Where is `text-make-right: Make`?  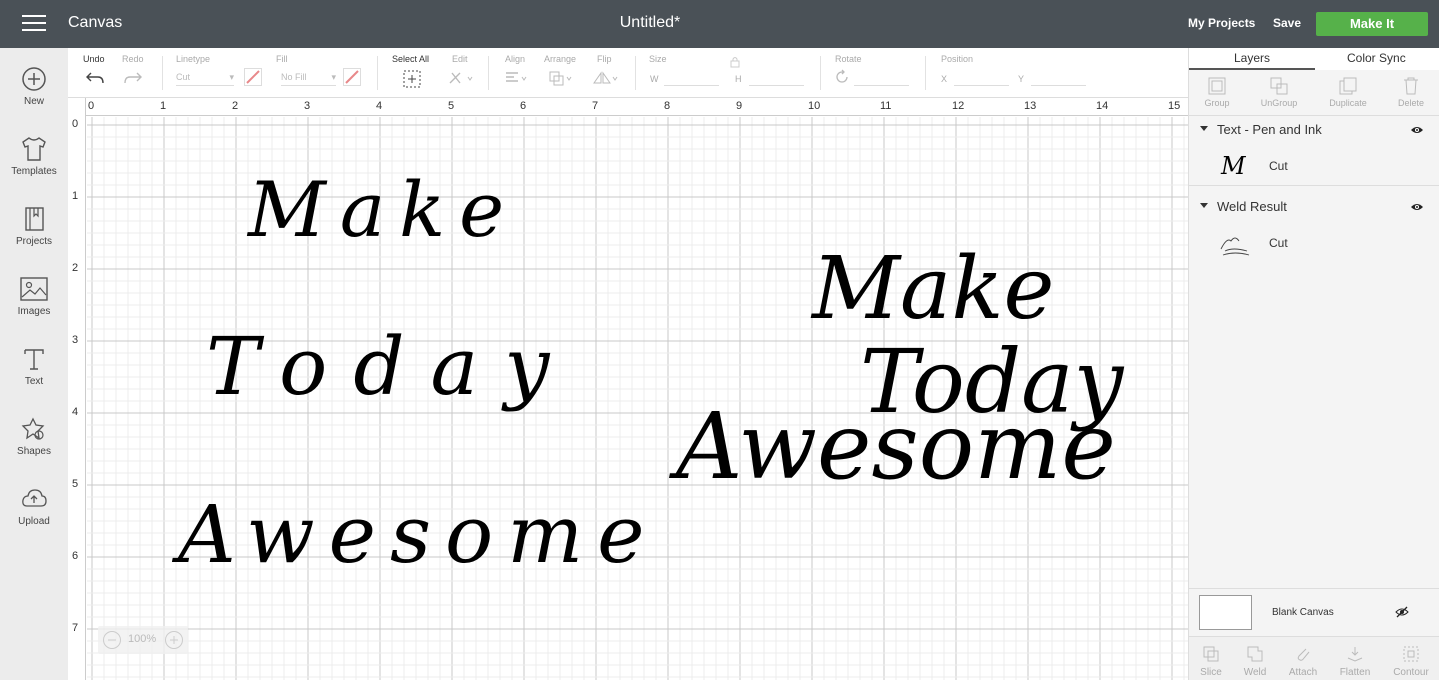 text-make-right: Make is located at coordinates (932, 289).